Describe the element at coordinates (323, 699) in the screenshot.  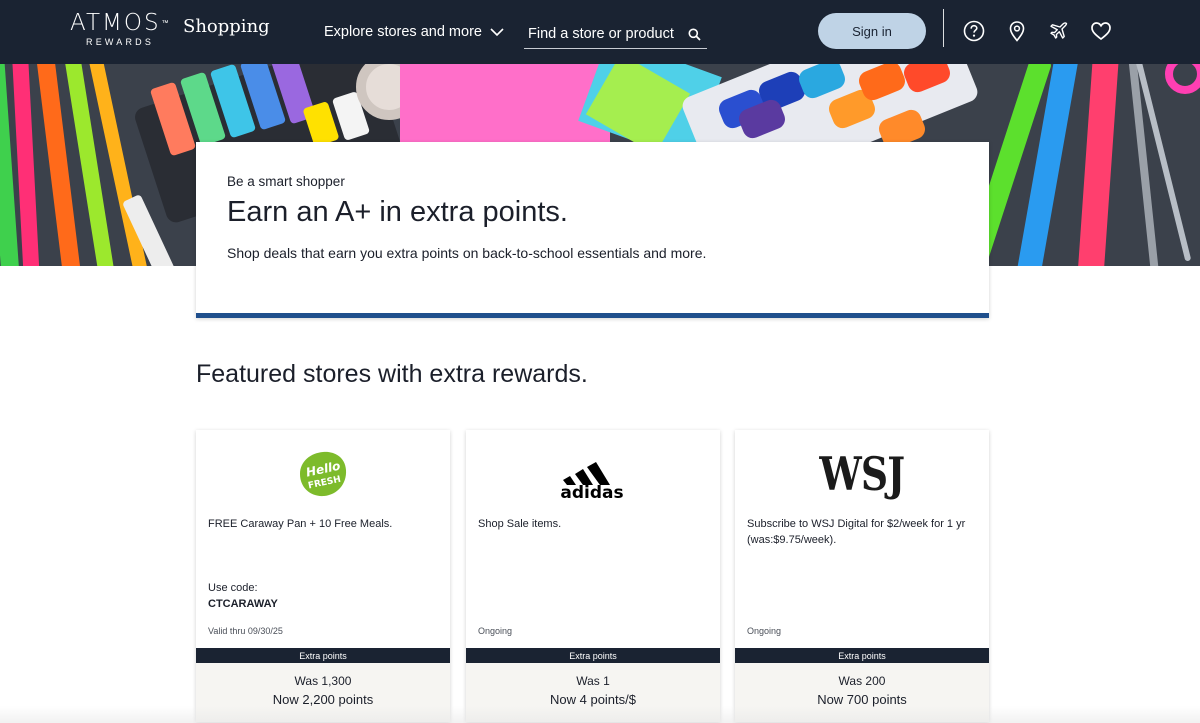
I see `points-now: Now 2,200 points` at that location.